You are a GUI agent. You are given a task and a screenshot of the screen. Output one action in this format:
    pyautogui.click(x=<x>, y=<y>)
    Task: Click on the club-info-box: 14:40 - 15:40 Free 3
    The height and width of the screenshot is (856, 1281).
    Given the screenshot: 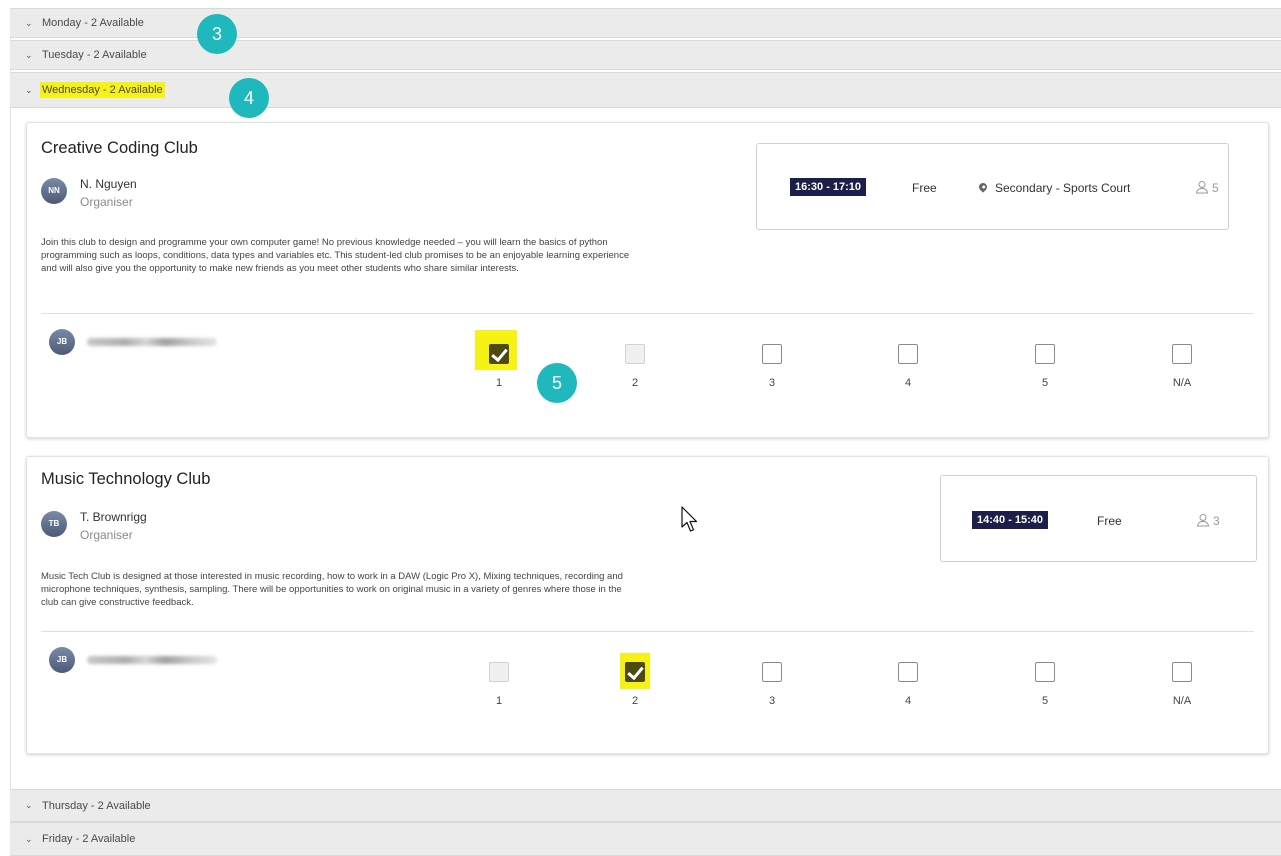 What is the action you would take?
    pyautogui.click(x=1098, y=518)
    